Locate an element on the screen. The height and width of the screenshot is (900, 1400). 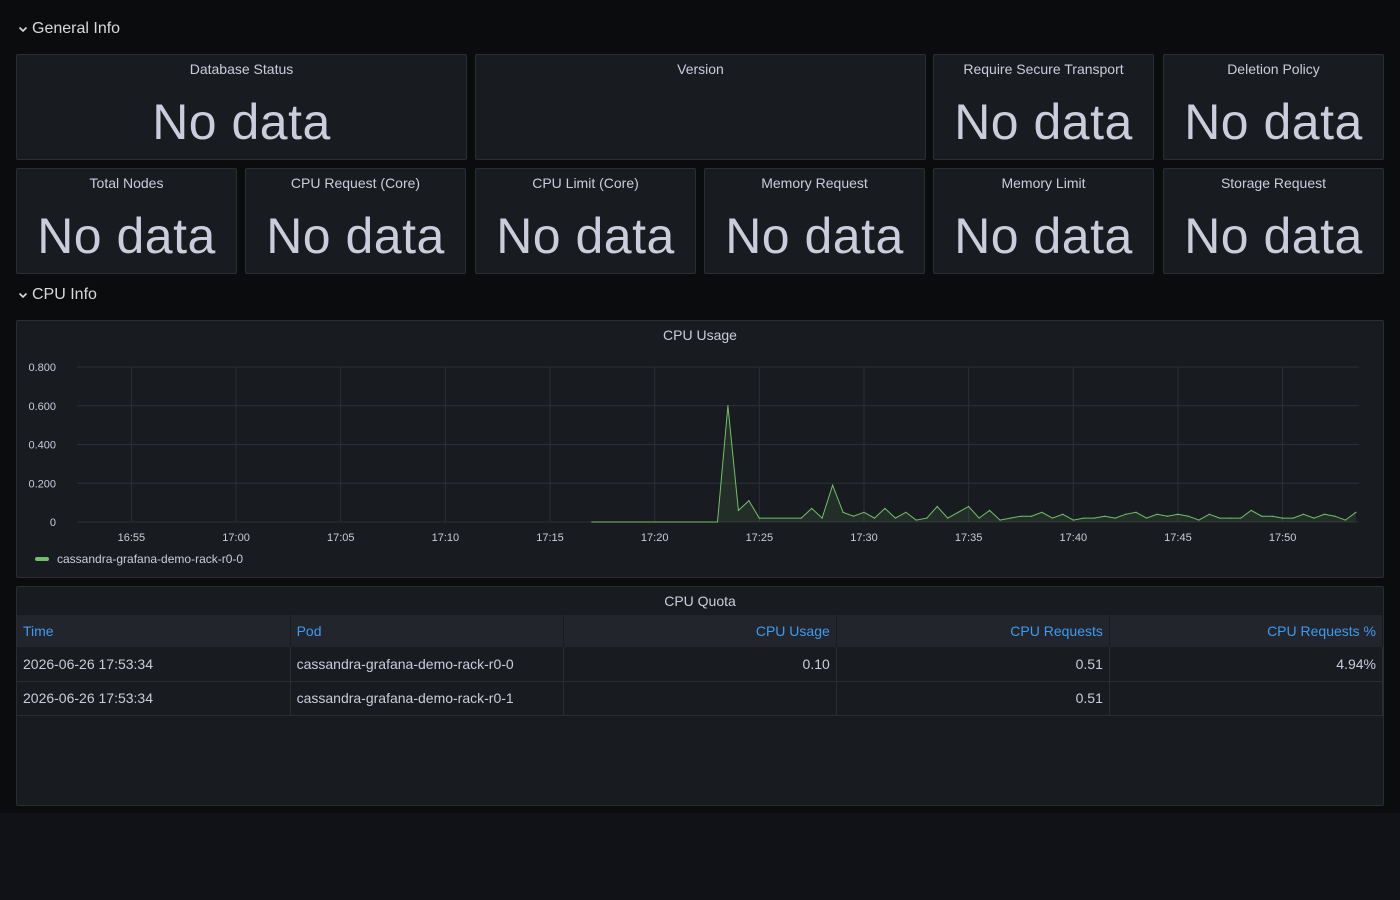
panel-title: CPU Usage is located at coordinates (700, 335).